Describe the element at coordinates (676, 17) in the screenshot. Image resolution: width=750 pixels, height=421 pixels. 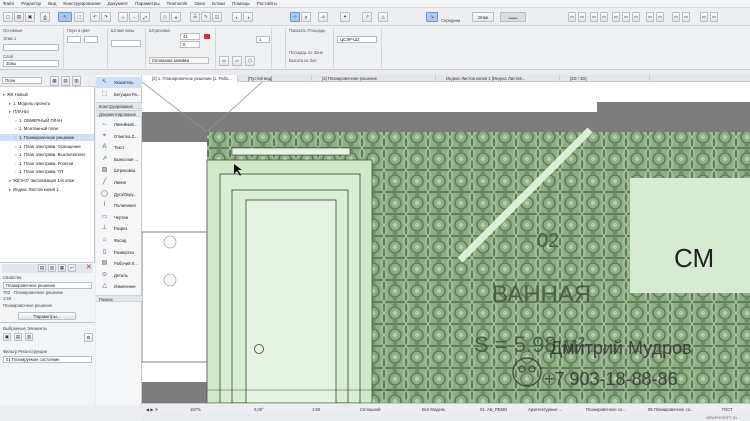
I see `view-icon-10: ▭` at that location.